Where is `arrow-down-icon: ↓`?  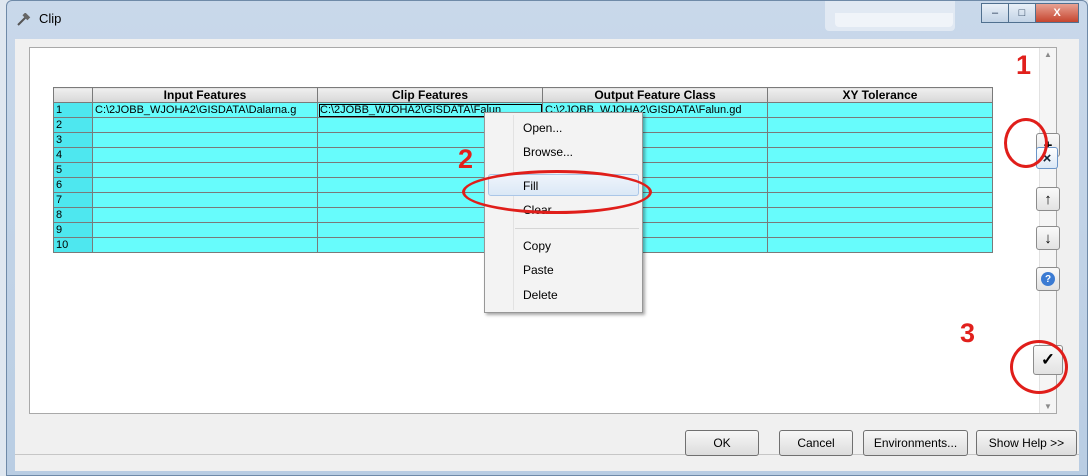 arrow-down-icon: ↓ is located at coordinates (1048, 238).